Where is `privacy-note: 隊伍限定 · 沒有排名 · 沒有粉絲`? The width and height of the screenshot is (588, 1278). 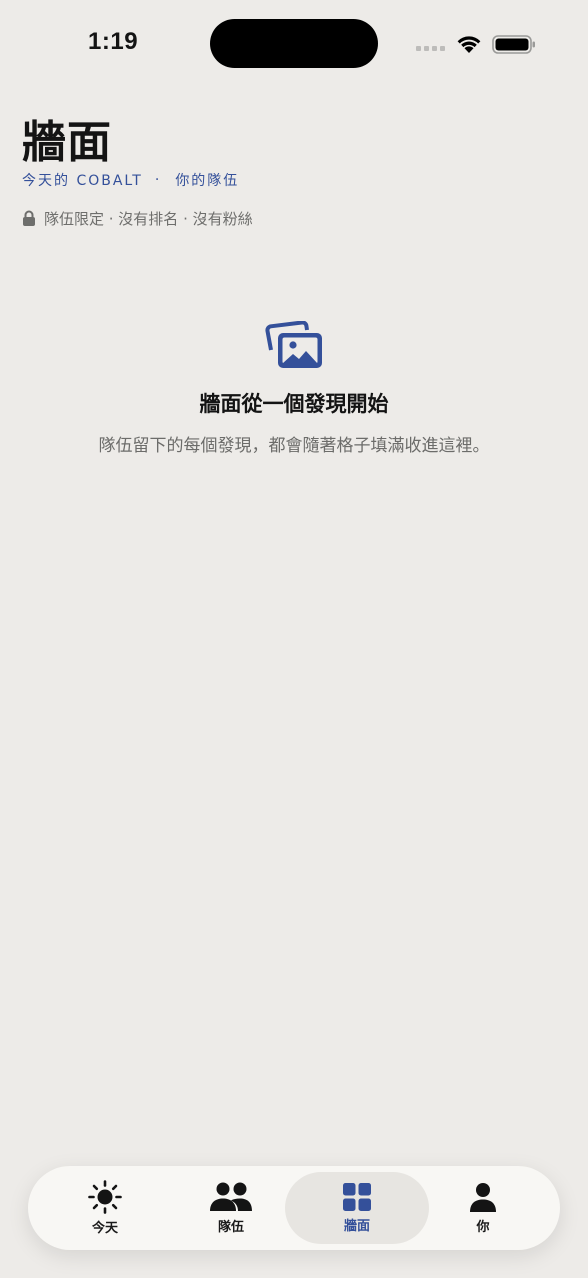 privacy-note: 隊伍限定 · 沒有排名 · 沒有粉絲 is located at coordinates (137, 218).